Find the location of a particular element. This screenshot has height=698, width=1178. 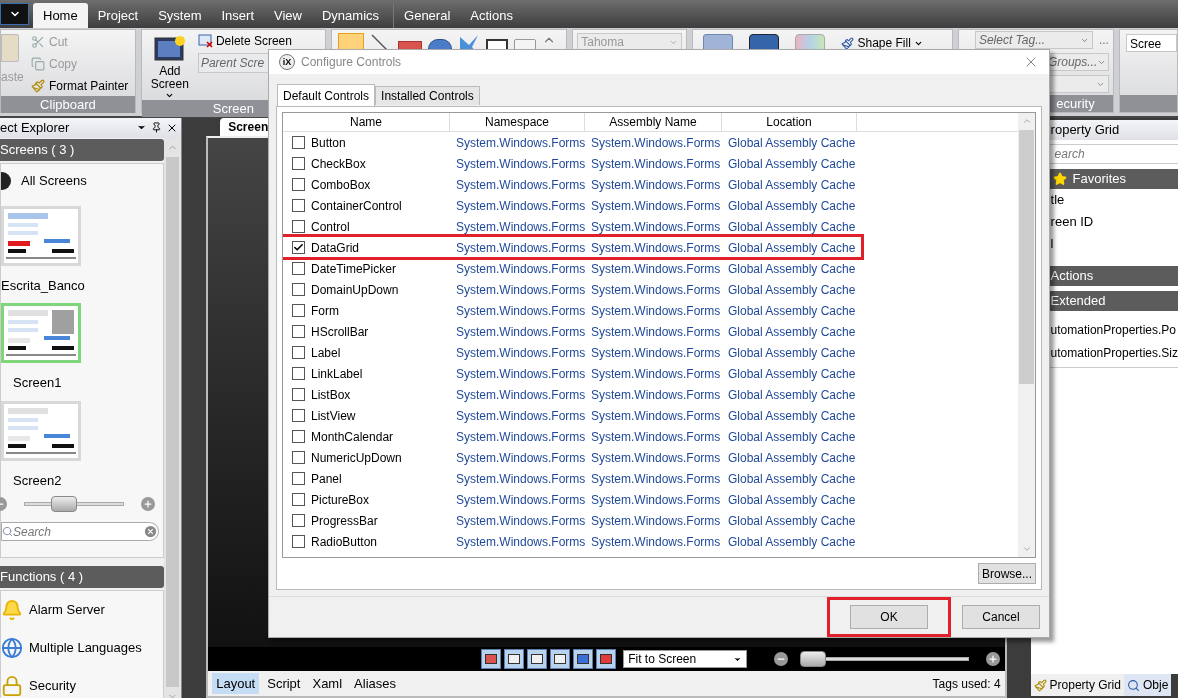

table-row: DomainUpDown System.Windows.Forms System.Windows.Forms Global Assembly Cache is located at coordinates (650, 289).